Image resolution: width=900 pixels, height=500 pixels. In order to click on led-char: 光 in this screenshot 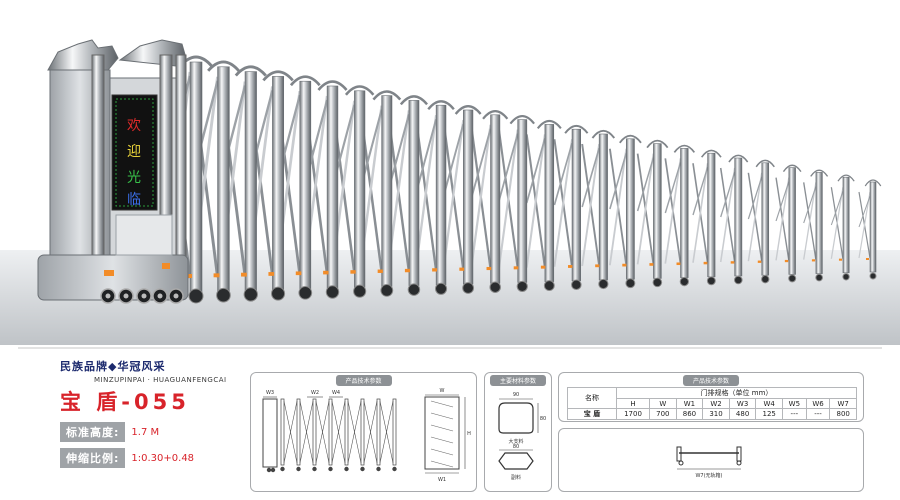, I will do `click(134, 178)`.